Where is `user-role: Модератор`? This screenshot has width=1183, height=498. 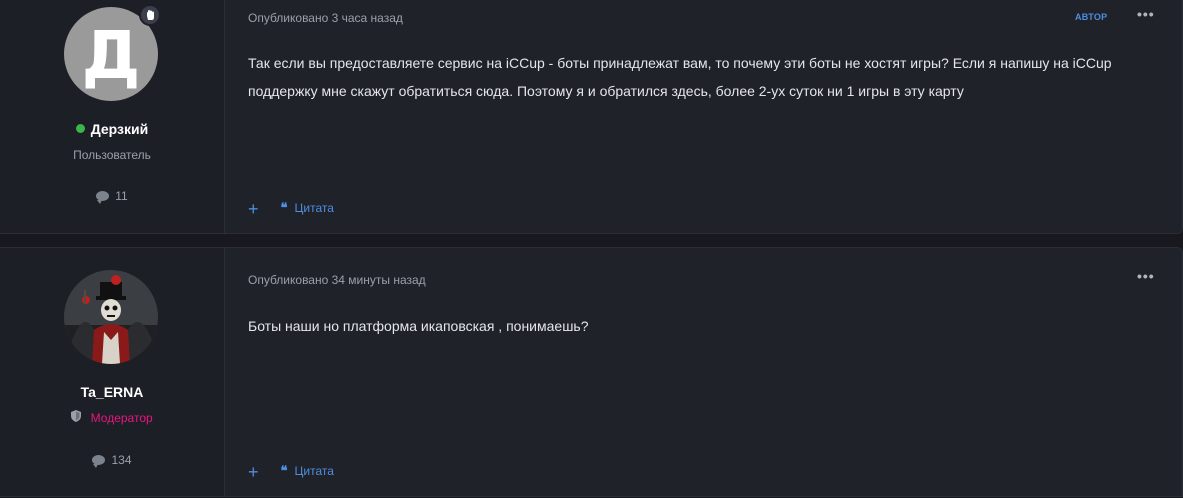 user-role: Модератор is located at coordinates (112, 417).